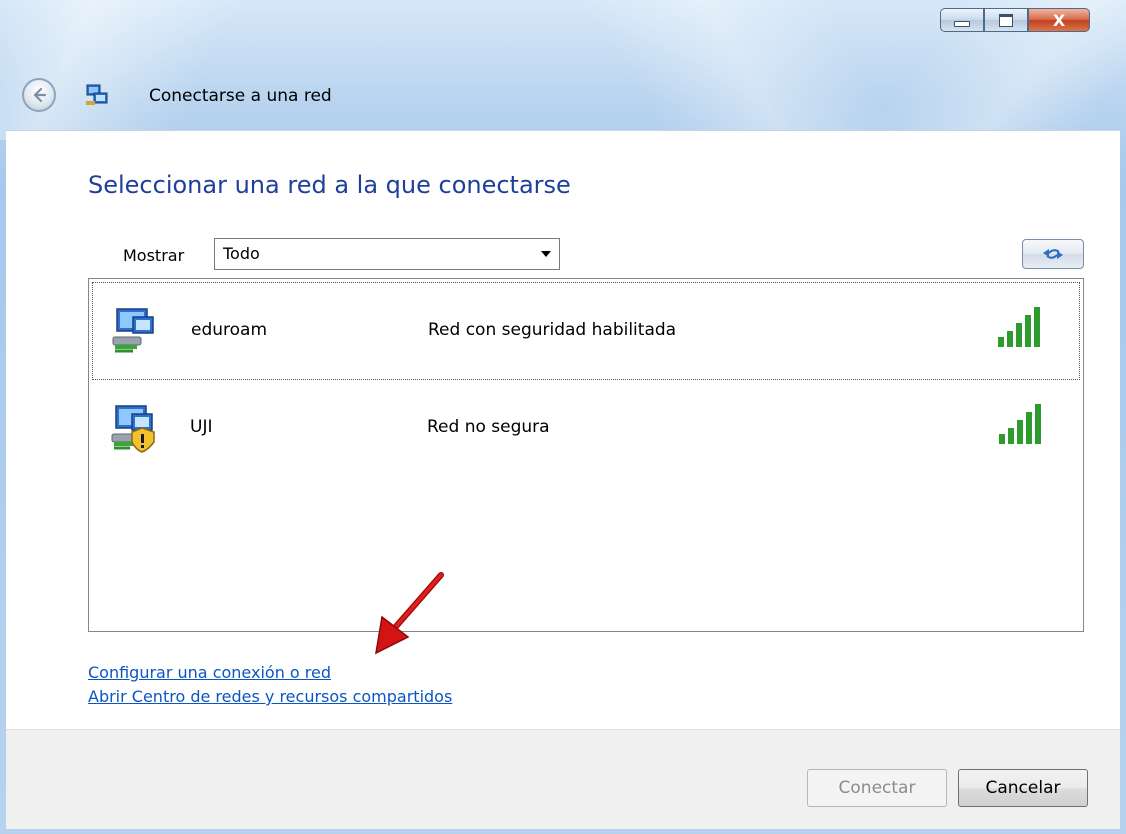 This screenshot has width=1126, height=834. I want to click on close-icon: X, so click(1059, 20).